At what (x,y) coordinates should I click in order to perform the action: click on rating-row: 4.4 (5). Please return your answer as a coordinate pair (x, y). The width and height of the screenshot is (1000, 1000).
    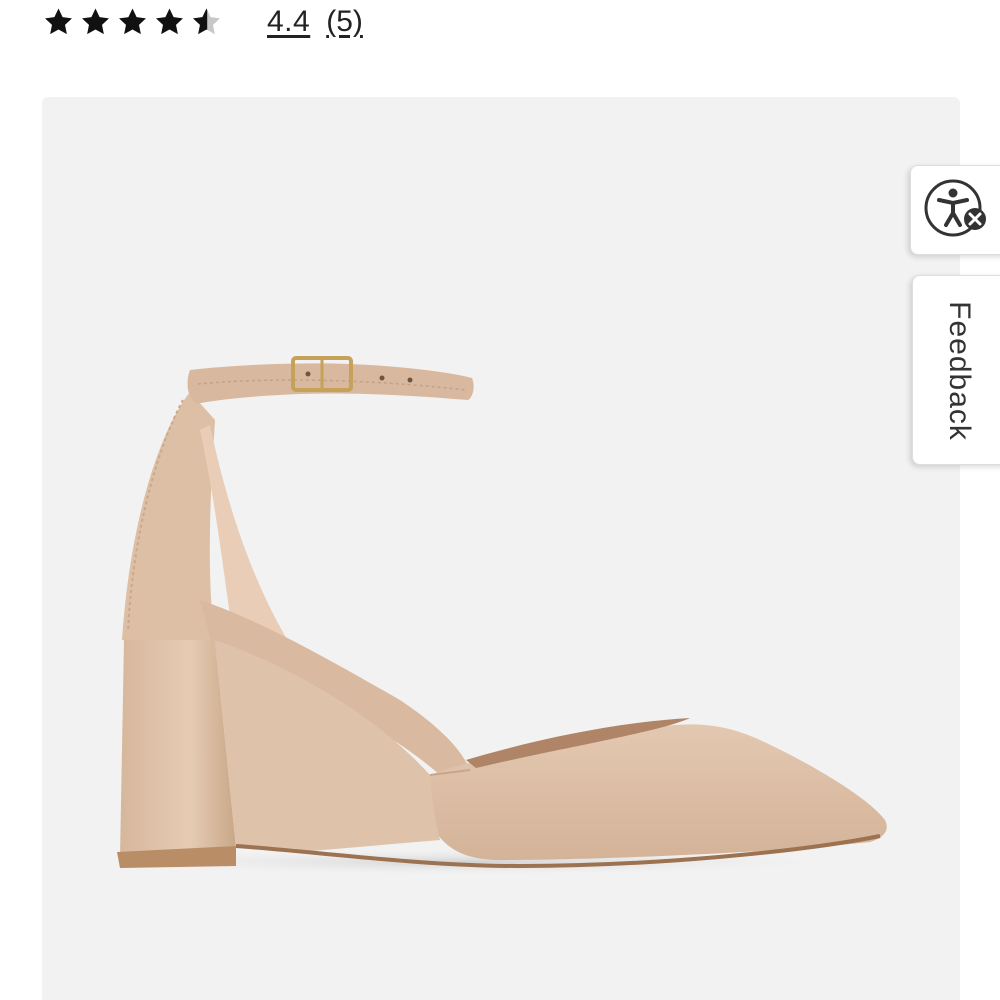
    Looking at the image, I should click on (201, 22).